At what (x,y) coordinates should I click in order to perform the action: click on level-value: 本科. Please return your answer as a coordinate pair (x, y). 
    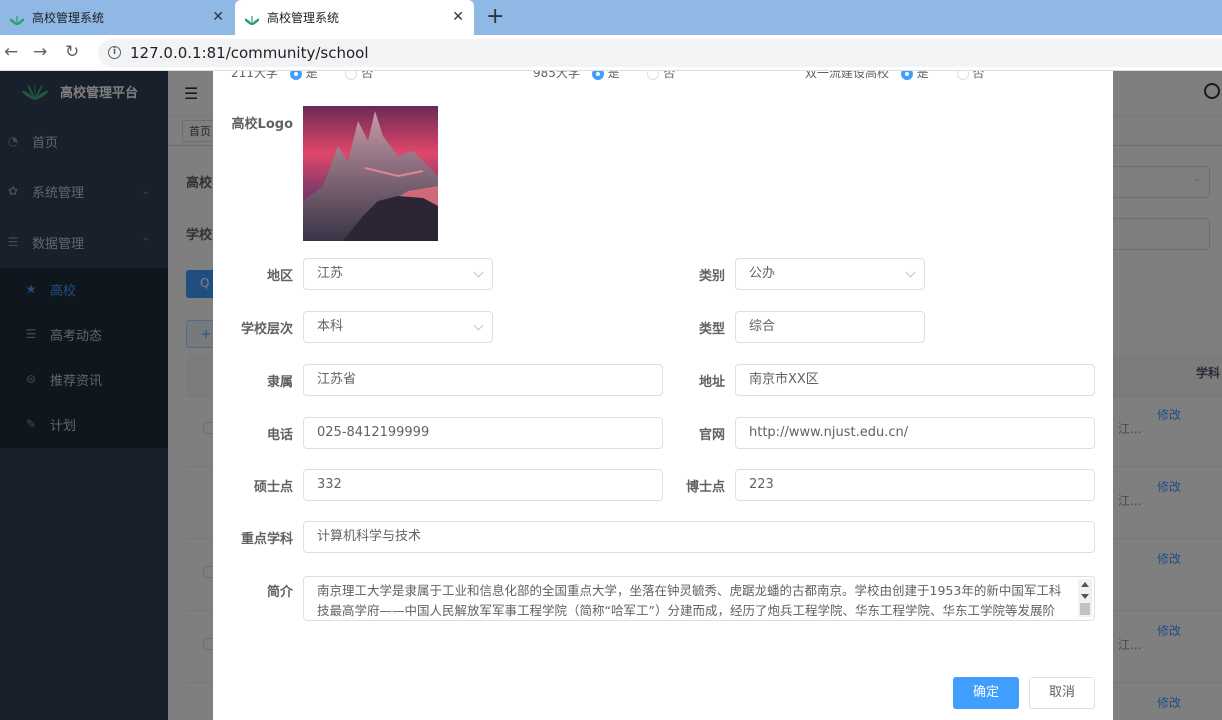
    Looking at the image, I should click on (330, 326).